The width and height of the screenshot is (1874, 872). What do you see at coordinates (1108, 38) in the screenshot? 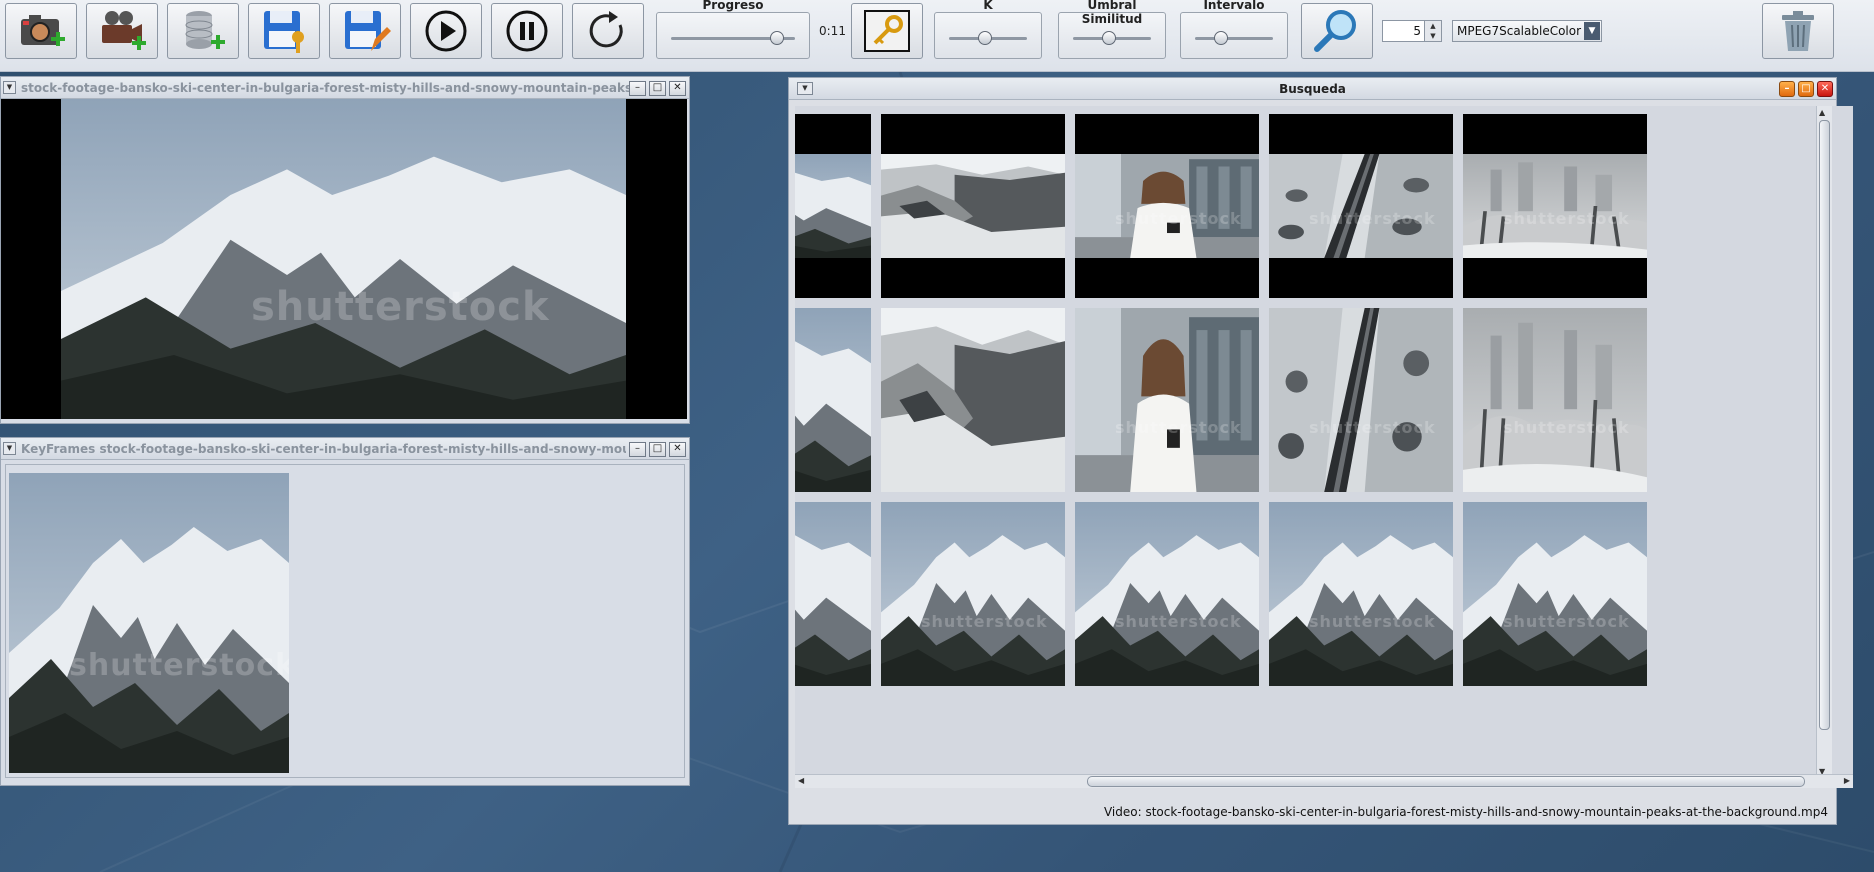
I see `threshold-thumb` at bounding box center [1108, 38].